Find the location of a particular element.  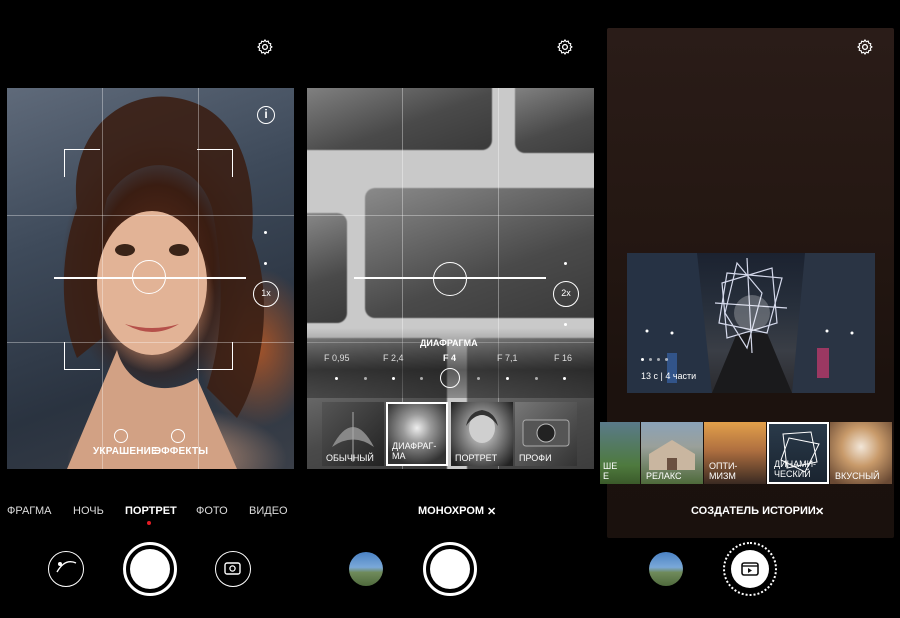

mode-title: СОЗДАТЕЛЬ ИСТОРИИ is located at coordinates (753, 511).